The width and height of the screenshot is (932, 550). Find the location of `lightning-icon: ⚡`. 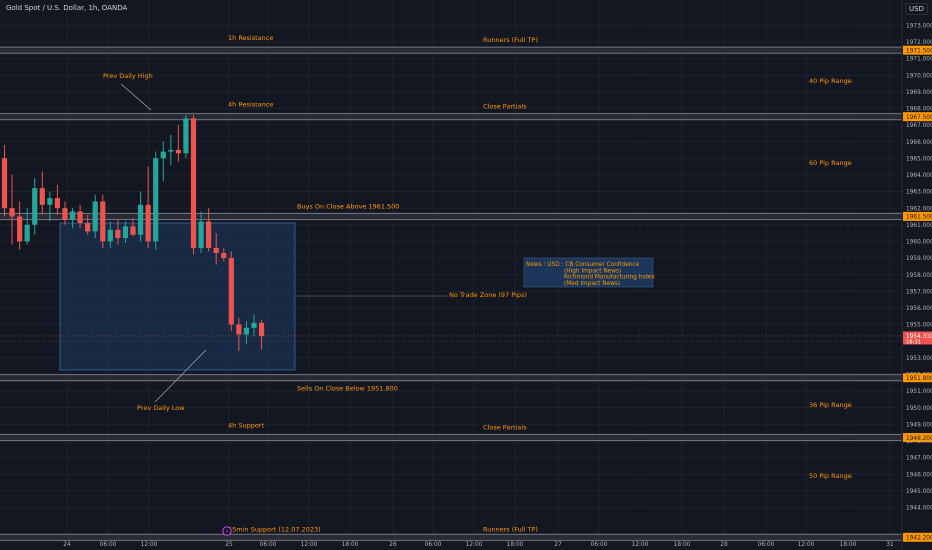

lightning-icon: ⚡ is located at coordinates (227, 532).